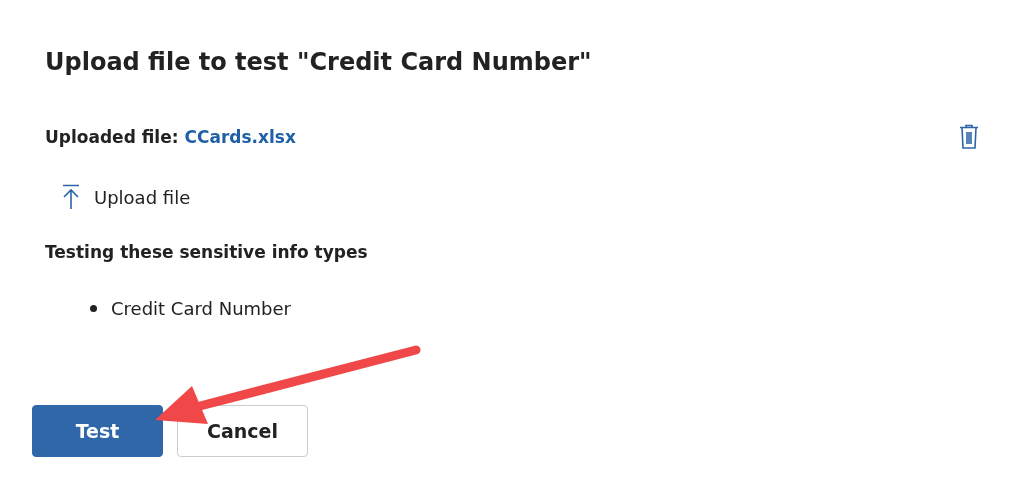 The height and width of the screenshot is (494, 1024). Describe the element at coordinates (242, 431) in the screenshot. I see `cancel-button: Cancel` at that location.